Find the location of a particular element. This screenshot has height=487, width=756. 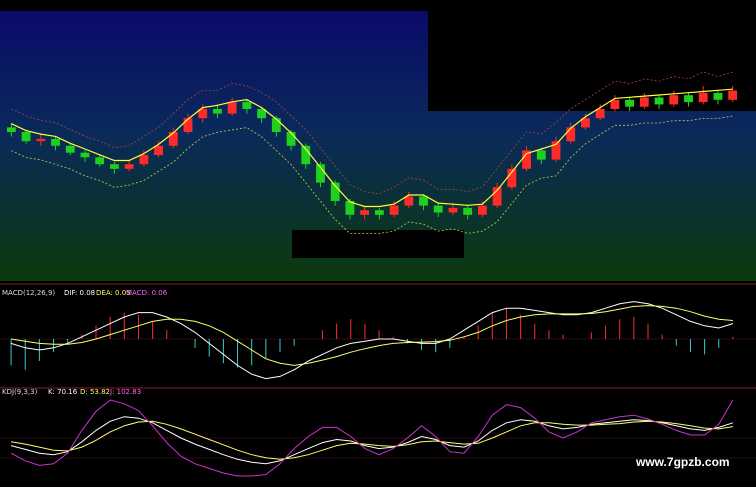

kdj-d-line is located at coordinates (372, 440).